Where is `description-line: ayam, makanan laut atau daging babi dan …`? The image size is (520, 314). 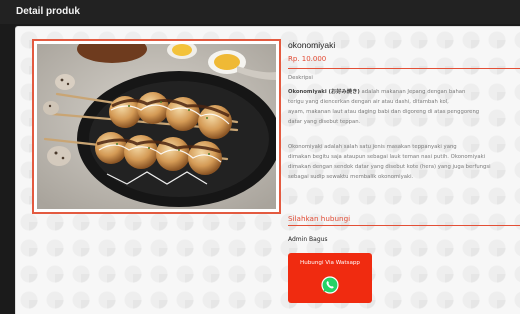 description-line: ayam, makanan laut atau daging babi dan … is located at coordinates (384, 112).